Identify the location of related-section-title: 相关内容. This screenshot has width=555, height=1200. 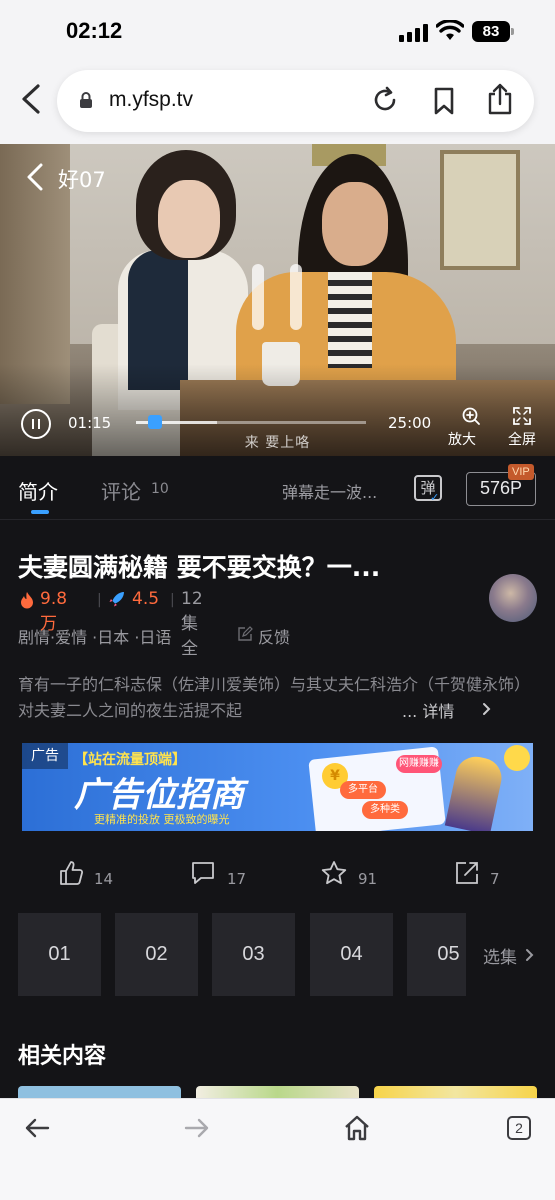
(62, 1056).